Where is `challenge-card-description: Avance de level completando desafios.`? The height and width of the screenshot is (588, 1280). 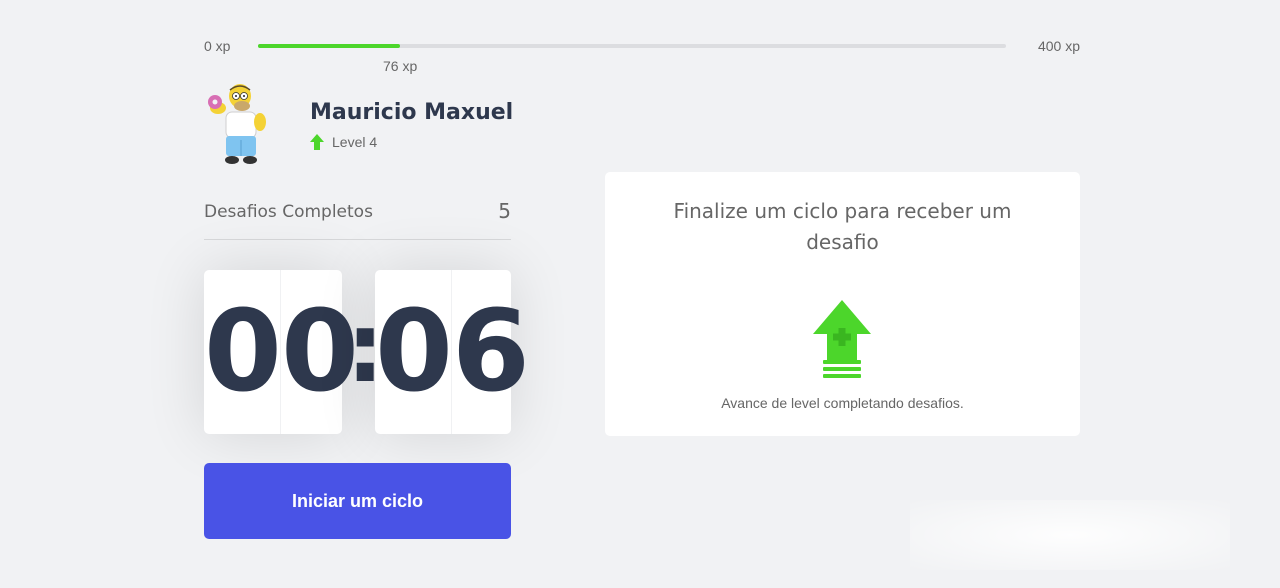 challenge-card-description: Avance de level completando desafios. is located at coordinates (842, 403).